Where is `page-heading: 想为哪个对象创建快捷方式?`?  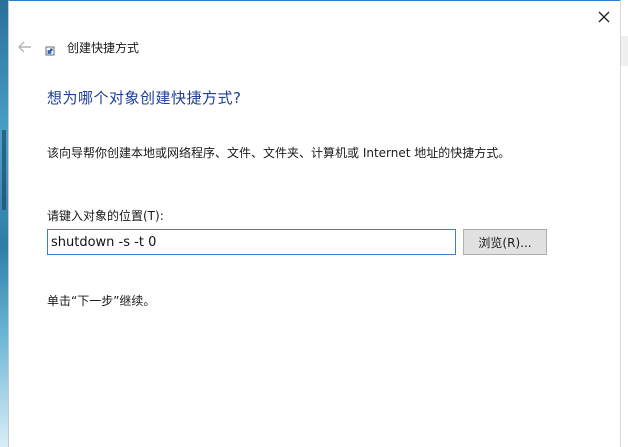 page-heading: 想为哪个对象创建快捷方式? is located at coordinates (144, 98).